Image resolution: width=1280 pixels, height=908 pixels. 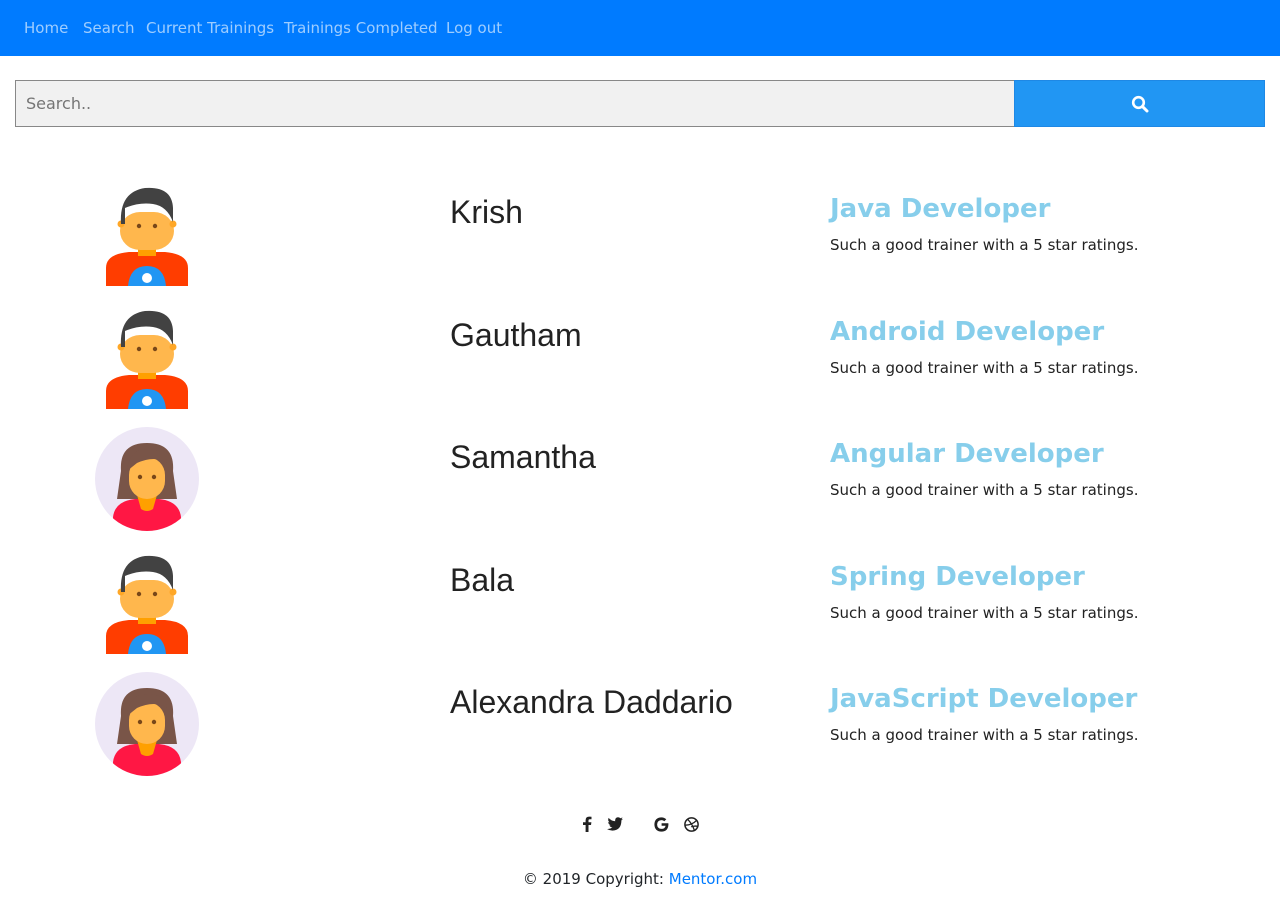 I want to click on nav-current-trainings: Current Trainings, so click(x=210, y=28).